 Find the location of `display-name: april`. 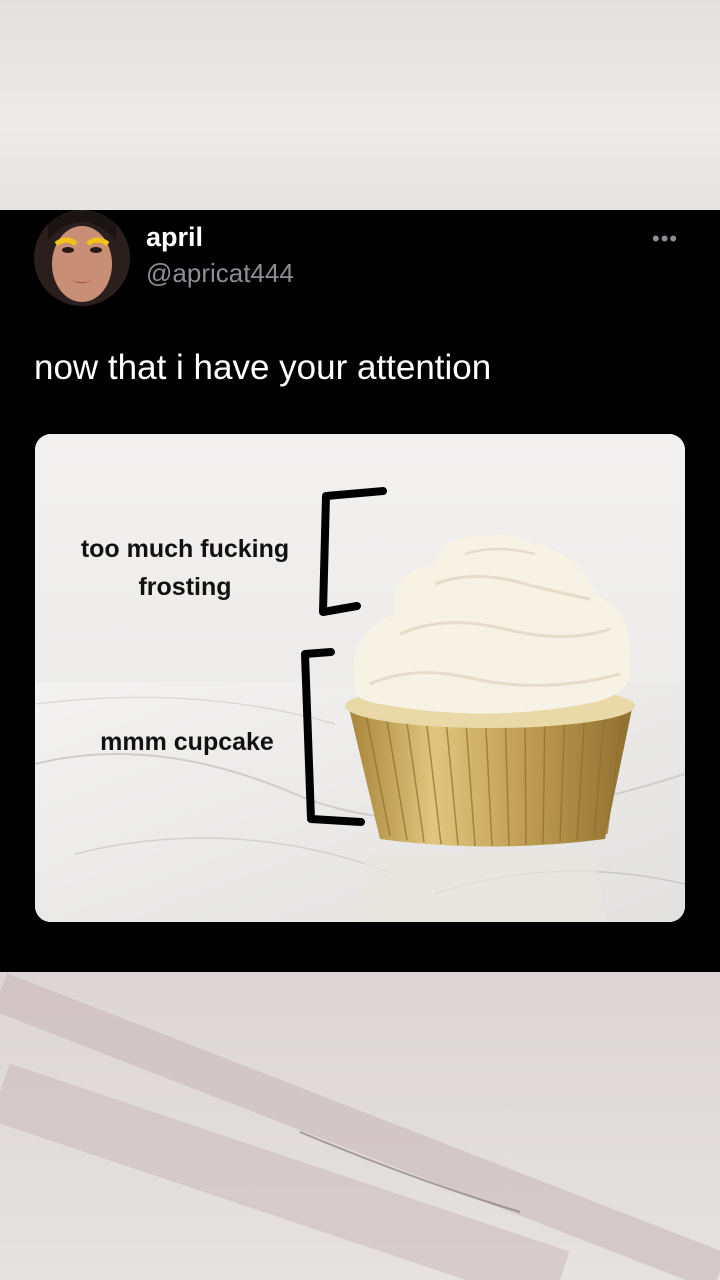

display-name: april is located at coordinates (174, 237).